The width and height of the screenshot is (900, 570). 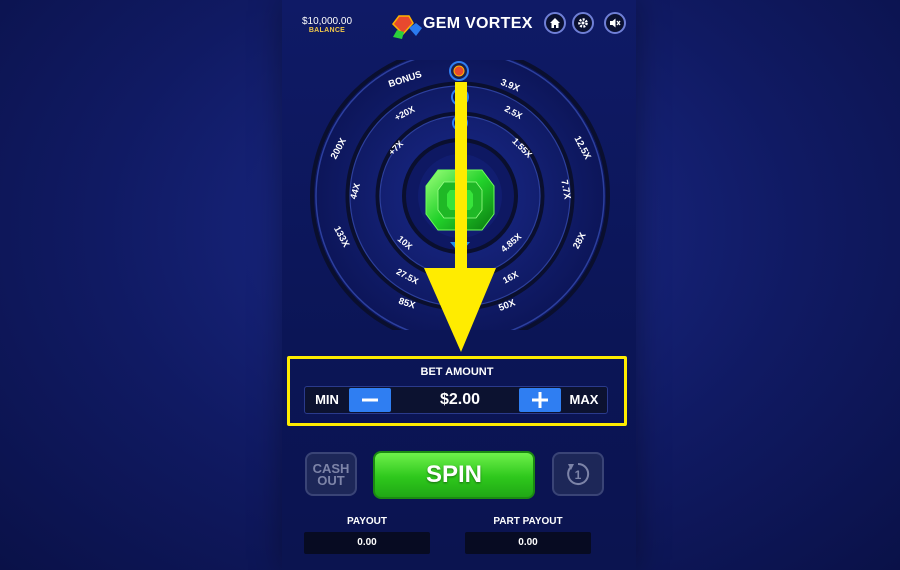 I want to click on game-title: GEM VORTEX, so click(x=478, y=23).